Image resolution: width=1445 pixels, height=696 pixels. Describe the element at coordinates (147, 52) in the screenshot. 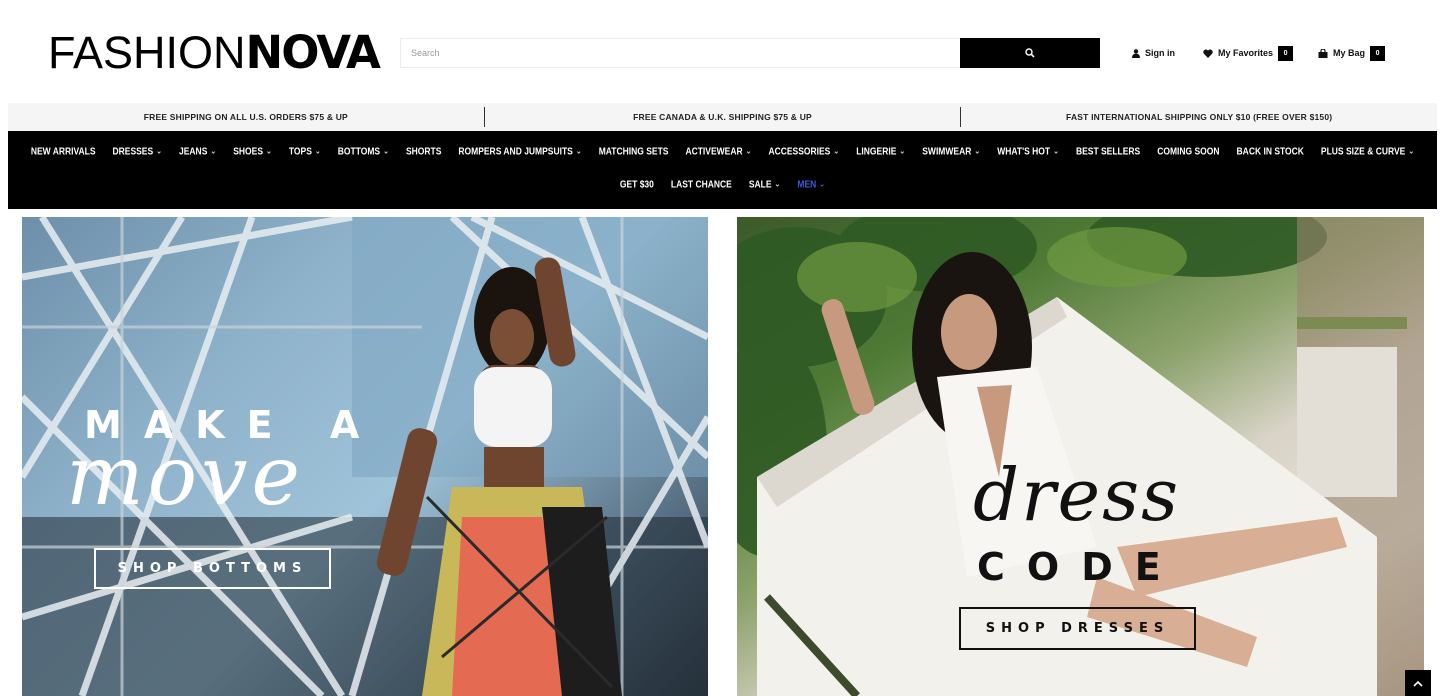

I see `logo-text-thin: FASHION` at that location.